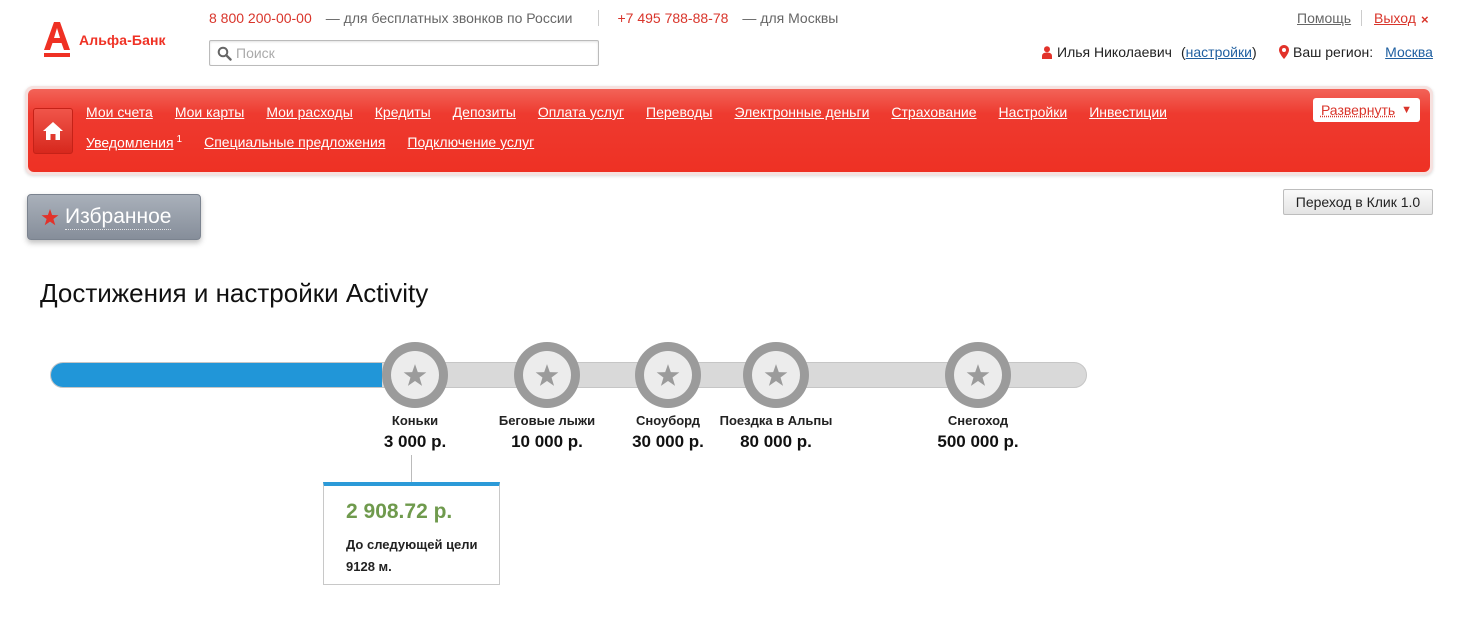 This screenshot has width=1463, height=621. Describe the element at coordinates (294, 142) in the screenshot. I see `nav-special-offers: Специальные предложения` at that location.